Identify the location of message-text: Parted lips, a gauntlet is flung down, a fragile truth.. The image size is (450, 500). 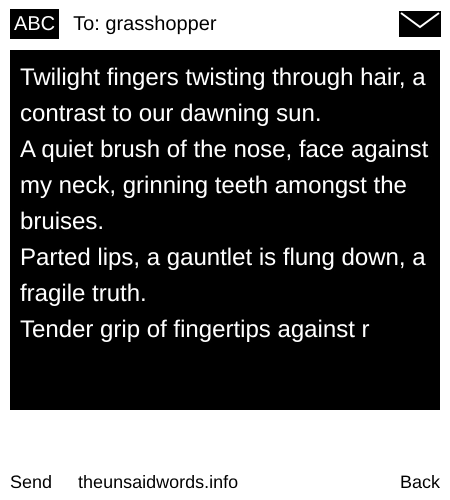
(223, 276).